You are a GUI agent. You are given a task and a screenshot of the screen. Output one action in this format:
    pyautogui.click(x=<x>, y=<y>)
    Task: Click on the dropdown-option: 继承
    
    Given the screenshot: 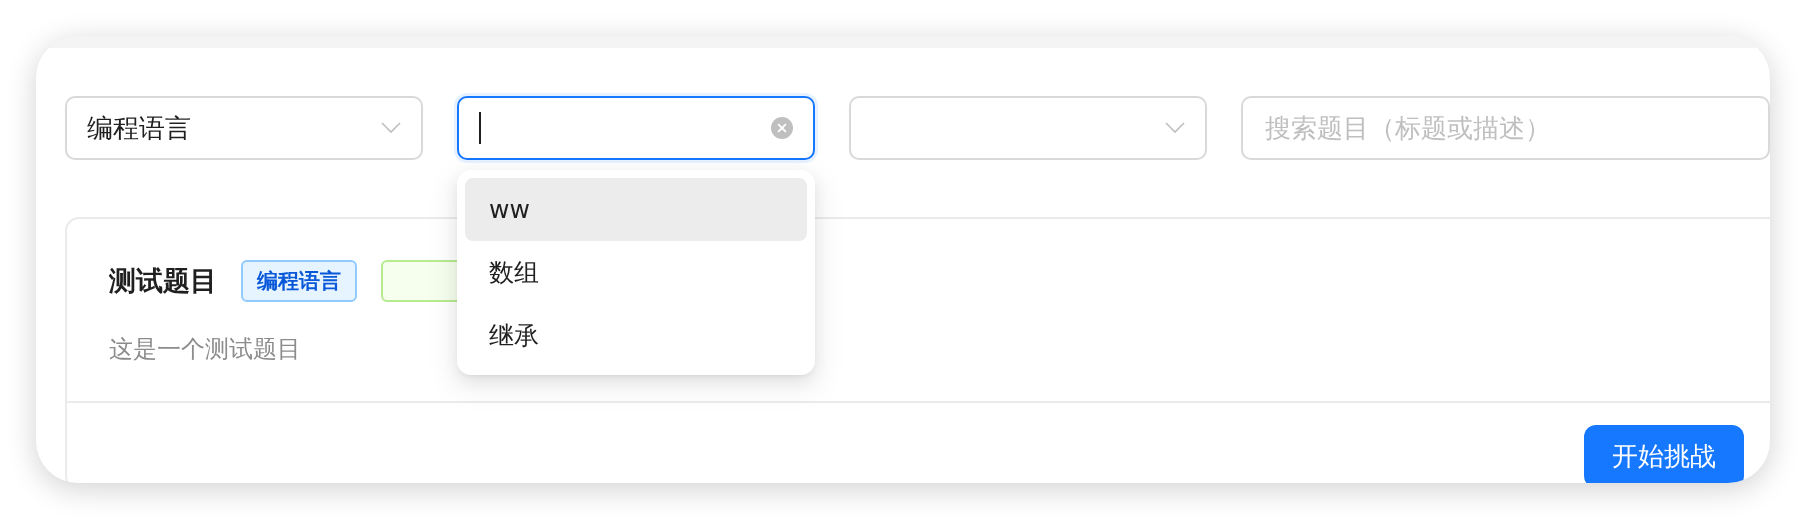 What is the action you would take?
    pyautogui.click(x=636, y=335)
    